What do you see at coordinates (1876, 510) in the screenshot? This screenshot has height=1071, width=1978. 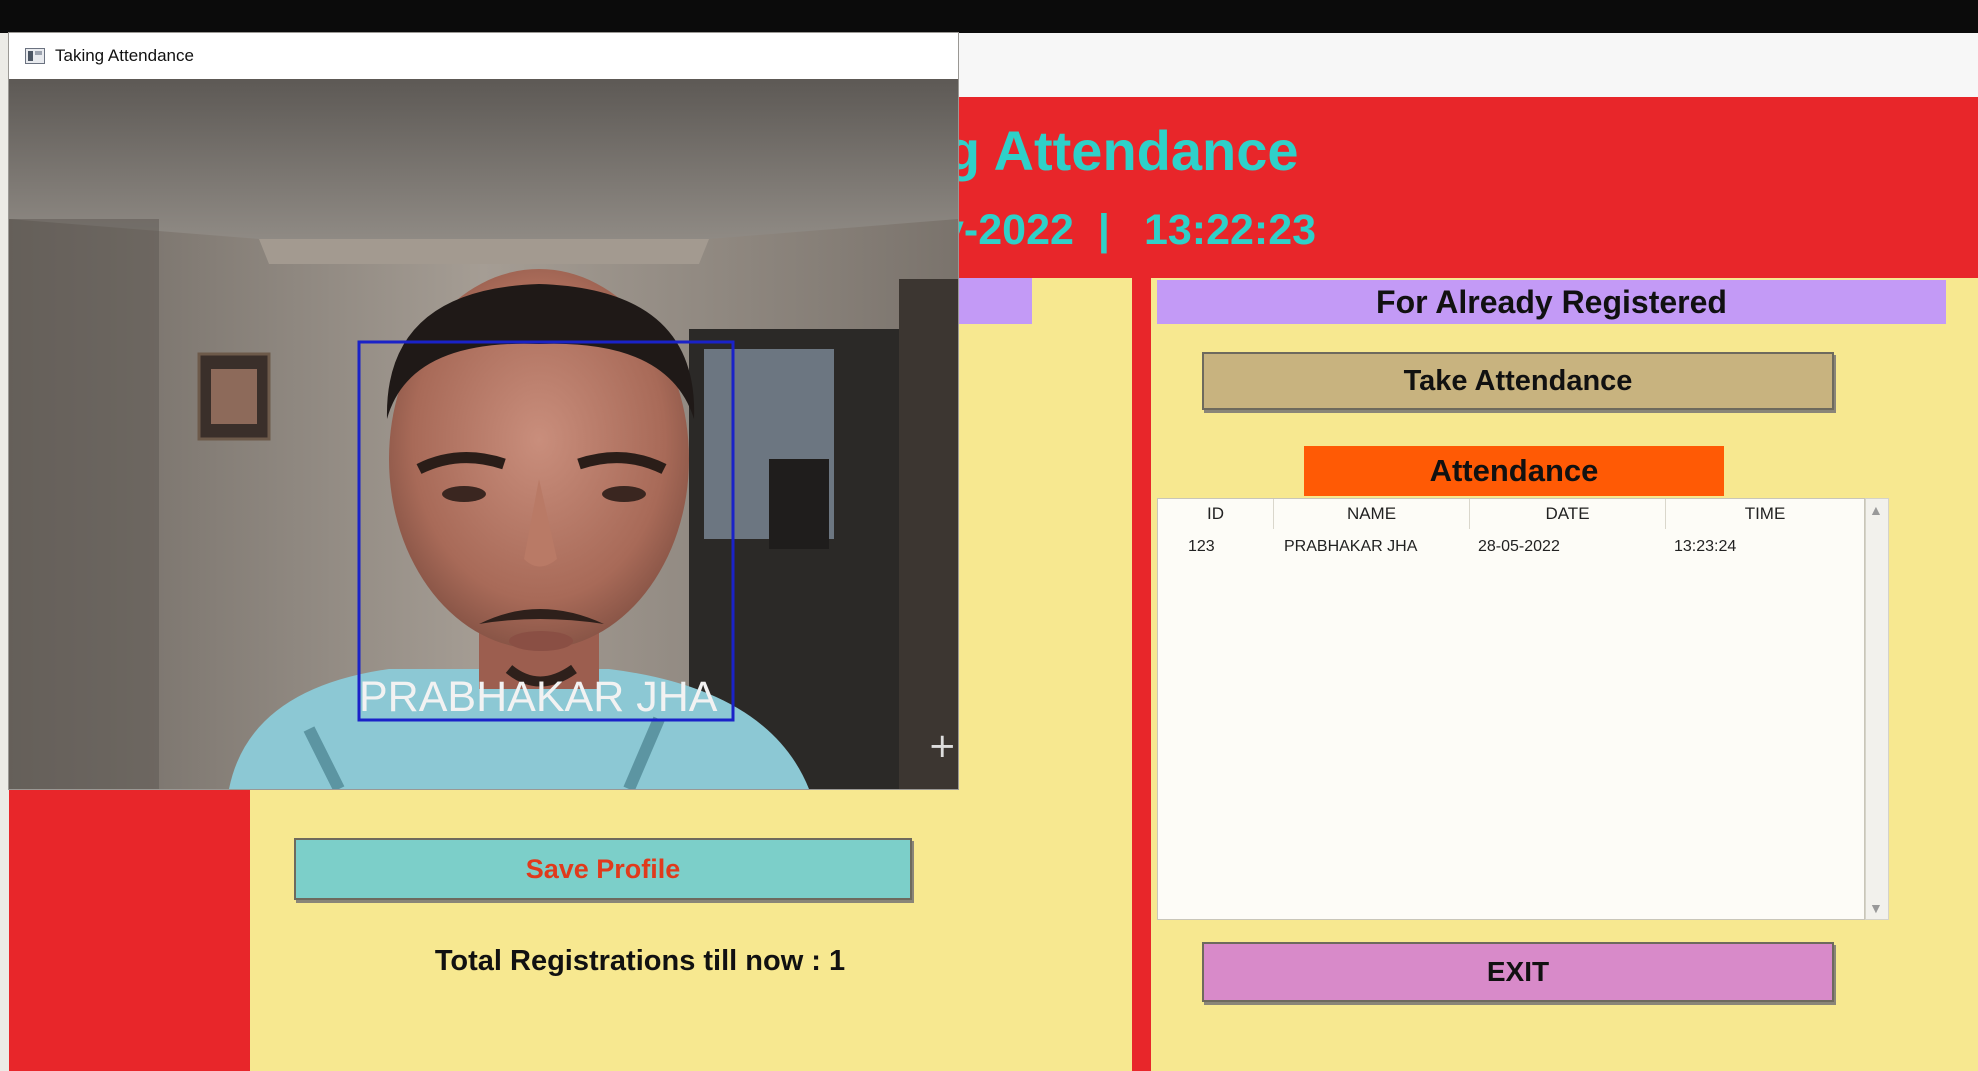 I see `scroll-up-icon: ▲` at bounding box center [1876, 510].